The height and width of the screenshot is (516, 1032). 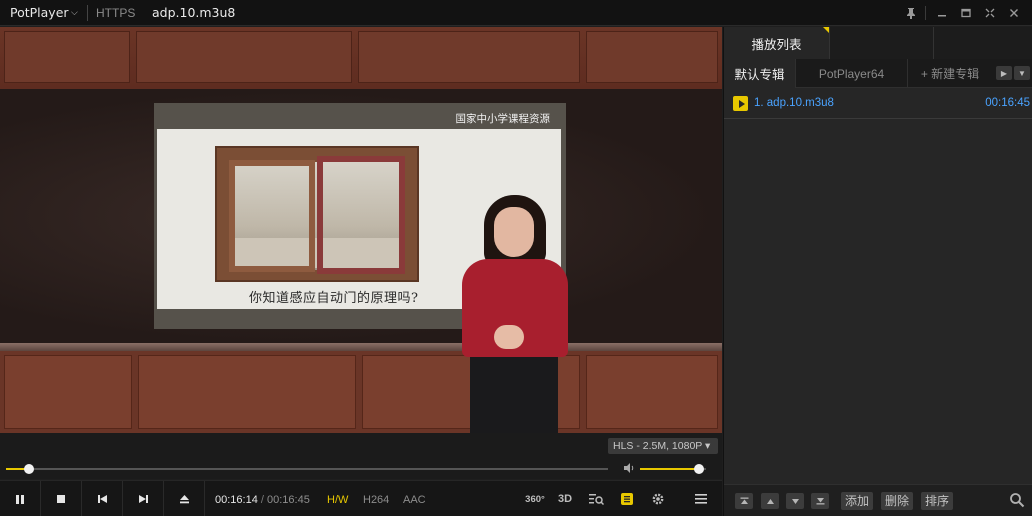 I want to click on maximize-icon, so click(x=966, y=13).